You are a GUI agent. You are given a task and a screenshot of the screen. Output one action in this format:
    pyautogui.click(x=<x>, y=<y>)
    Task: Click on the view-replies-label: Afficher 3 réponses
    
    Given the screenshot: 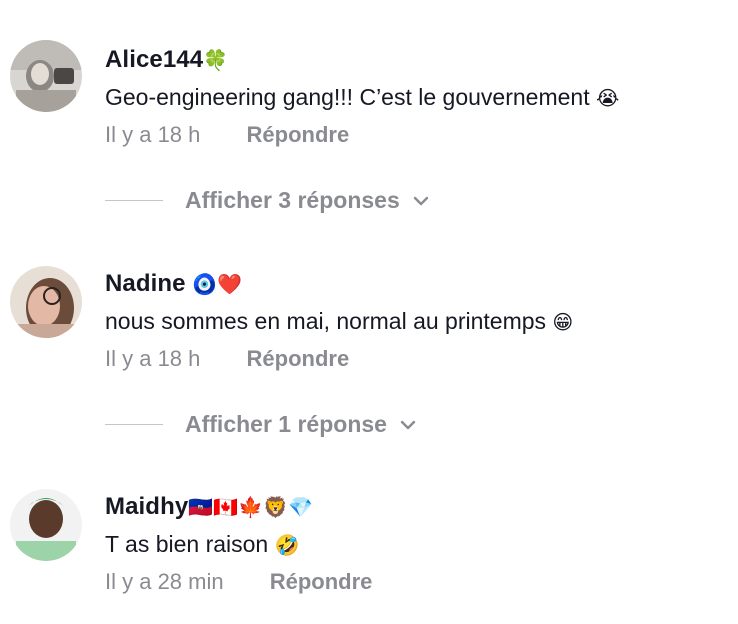 What is the action you would take?
    pyautogui.click(x=292, y=200)
    